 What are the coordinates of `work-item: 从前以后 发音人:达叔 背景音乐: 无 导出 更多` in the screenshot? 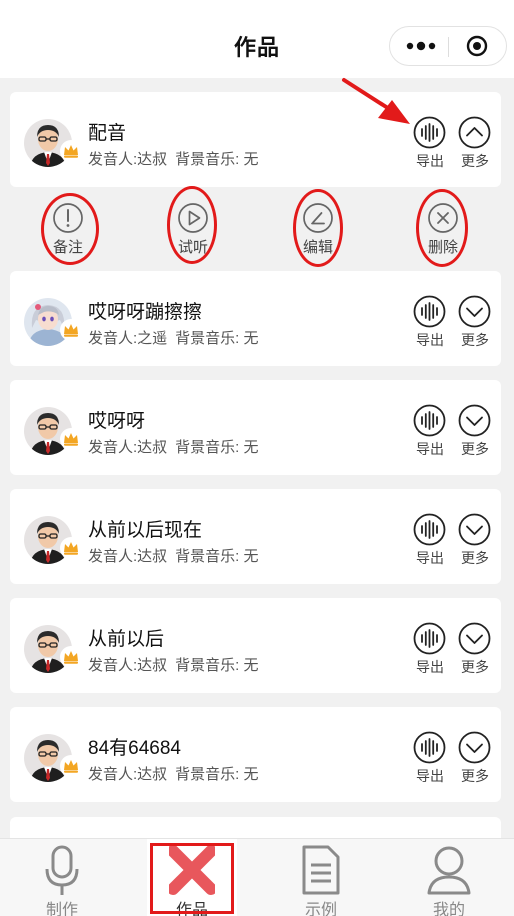 It's located at (255, 645).